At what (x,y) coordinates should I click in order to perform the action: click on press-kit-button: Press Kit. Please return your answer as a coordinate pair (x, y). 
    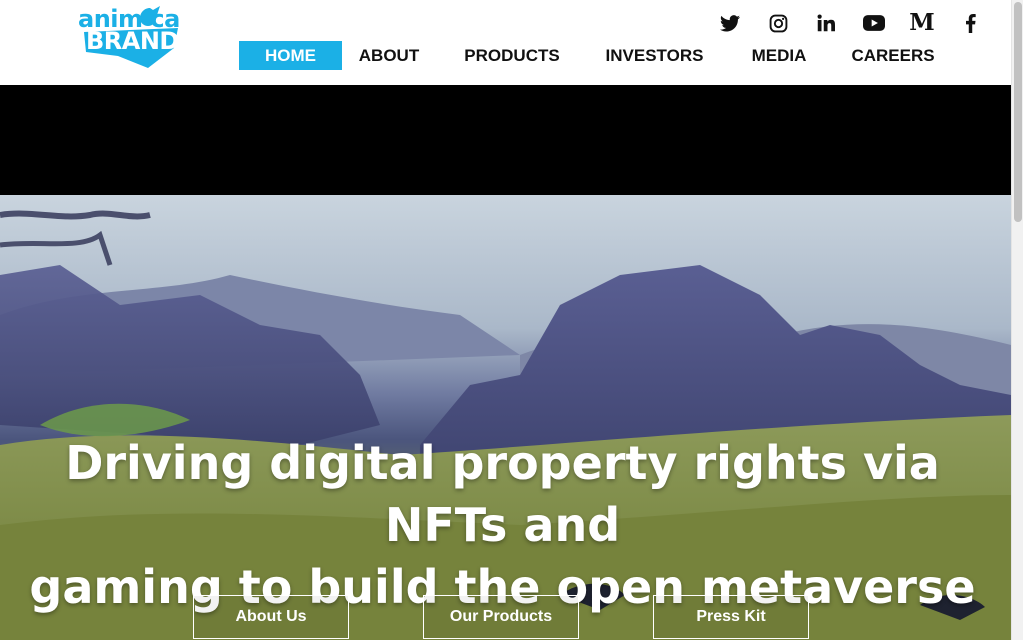
    Looking at the image, I should click on (731, 617).